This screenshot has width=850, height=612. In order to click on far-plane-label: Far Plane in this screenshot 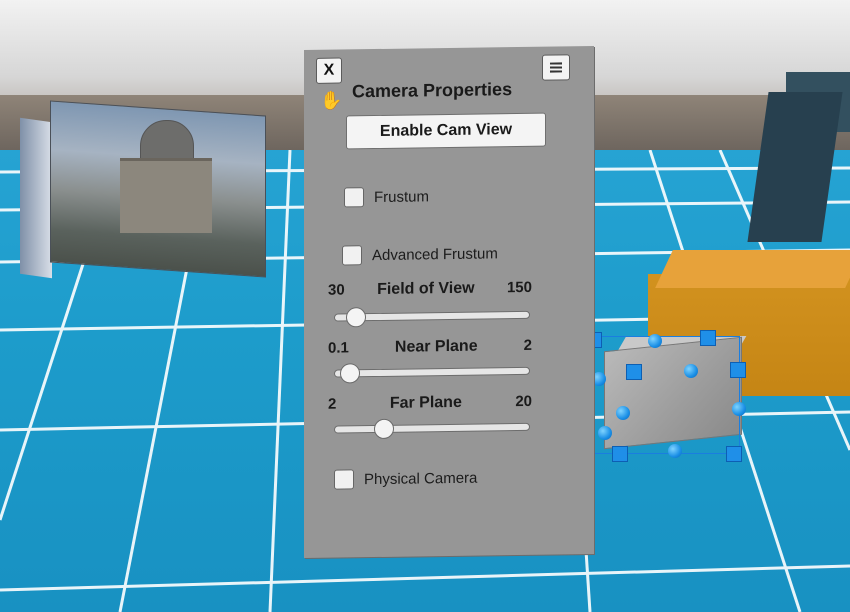, I will do `click(425, 402)`.